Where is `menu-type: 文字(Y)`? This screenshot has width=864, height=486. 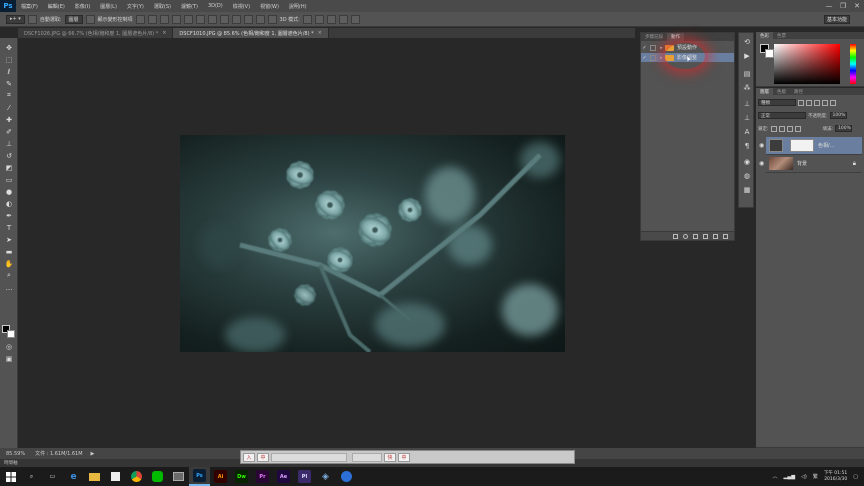 menu-type: 文字(Y) is located at coordinates (135, 6).